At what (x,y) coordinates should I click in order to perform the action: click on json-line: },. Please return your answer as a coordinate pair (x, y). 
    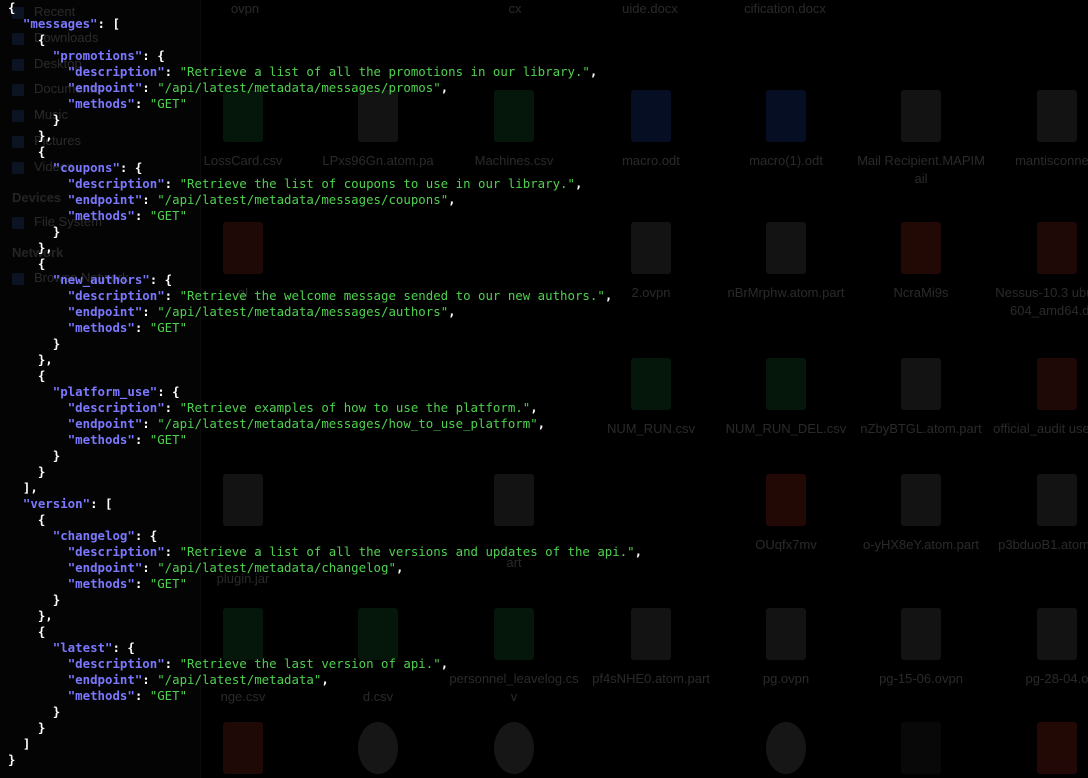
    Looking at the image, I should click on (30, 616).